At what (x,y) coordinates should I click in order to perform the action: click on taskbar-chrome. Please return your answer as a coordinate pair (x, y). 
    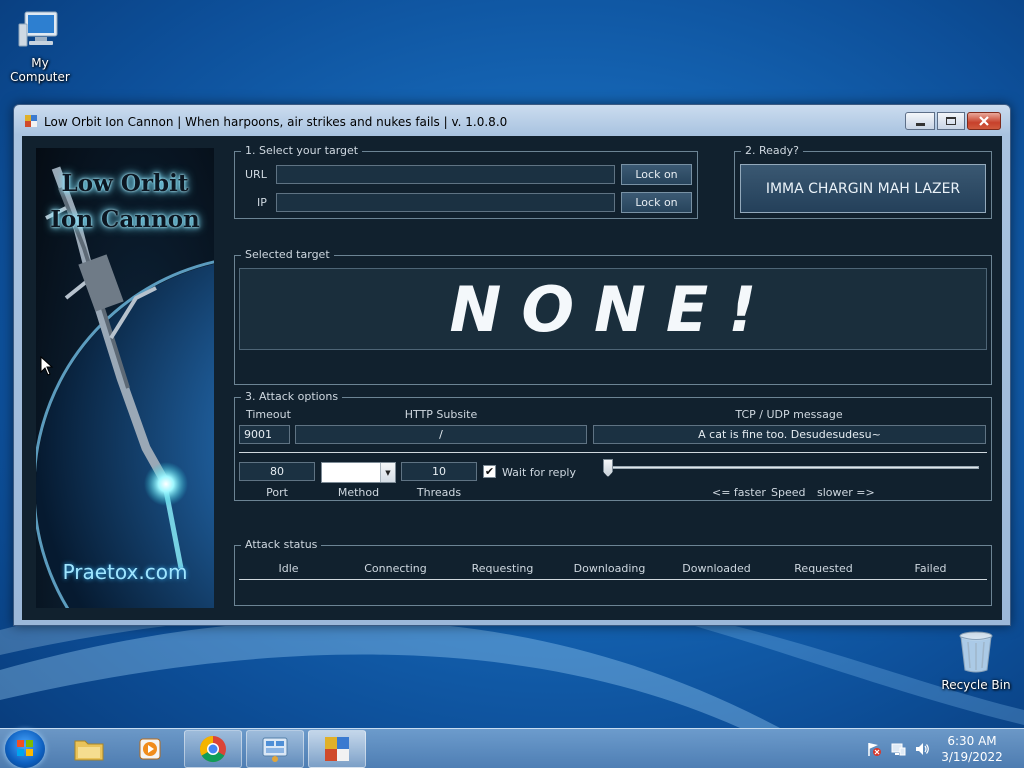
    Looking at the image, I should click on (213, 749).